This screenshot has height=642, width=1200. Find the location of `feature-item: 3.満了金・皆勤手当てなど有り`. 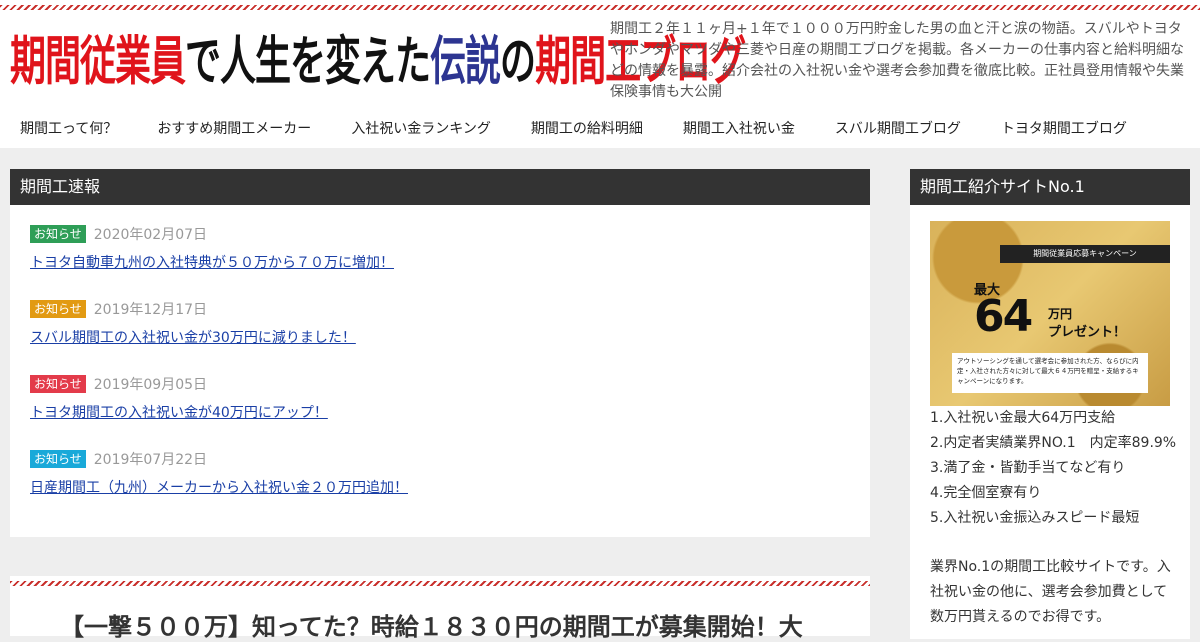

feature-item: 3.満了金・皆勤手当てなど有り is located at coordinates (1028, 468).